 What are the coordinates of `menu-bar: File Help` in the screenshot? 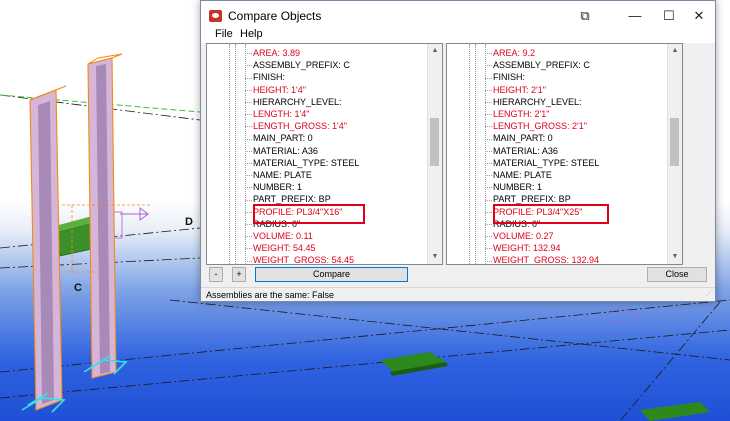 It's located at (458, 35).